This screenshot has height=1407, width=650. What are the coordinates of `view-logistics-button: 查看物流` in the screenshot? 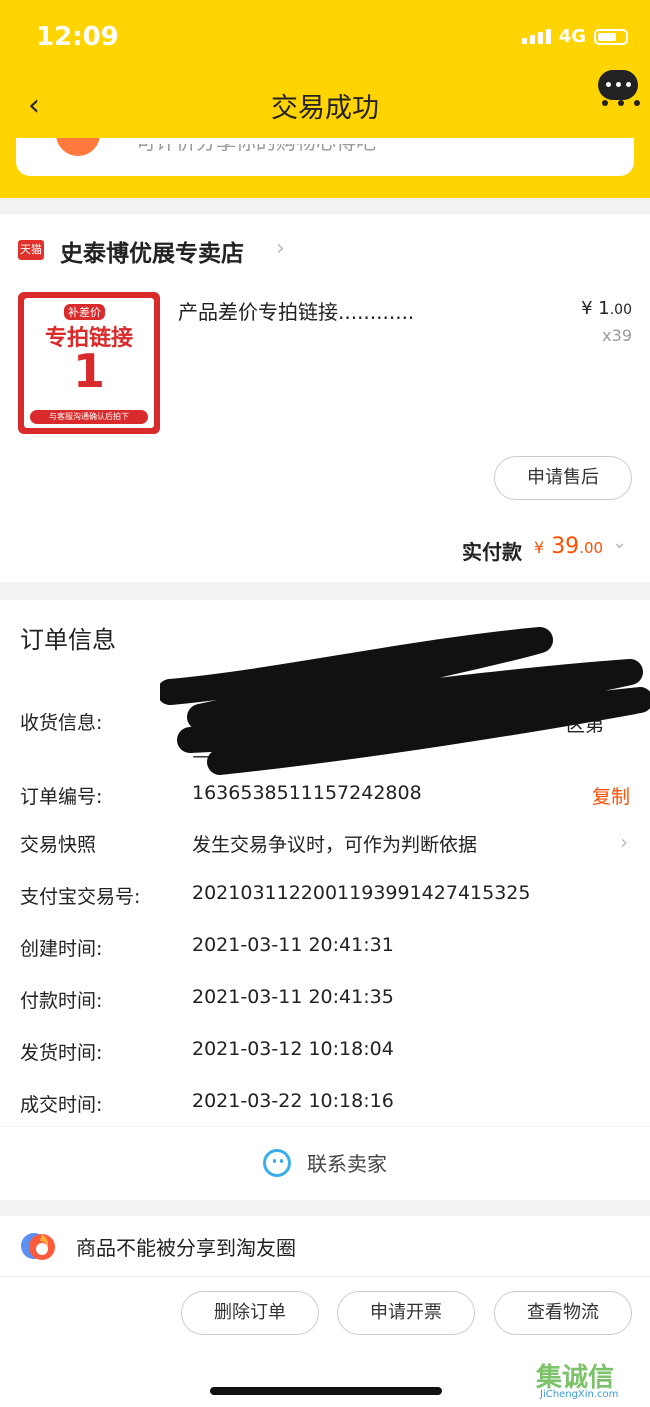 It's located at (563, 1313).